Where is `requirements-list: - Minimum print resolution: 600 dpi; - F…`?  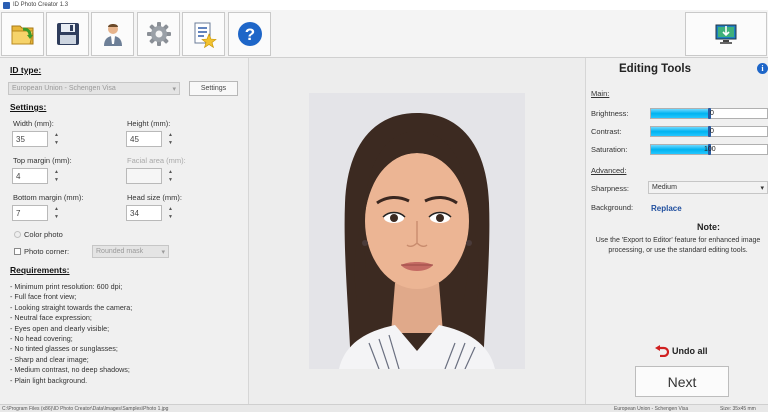 requirements-list: - Minimum print resolution: 600 dpi; - F… is located at coordinates (71, 334).